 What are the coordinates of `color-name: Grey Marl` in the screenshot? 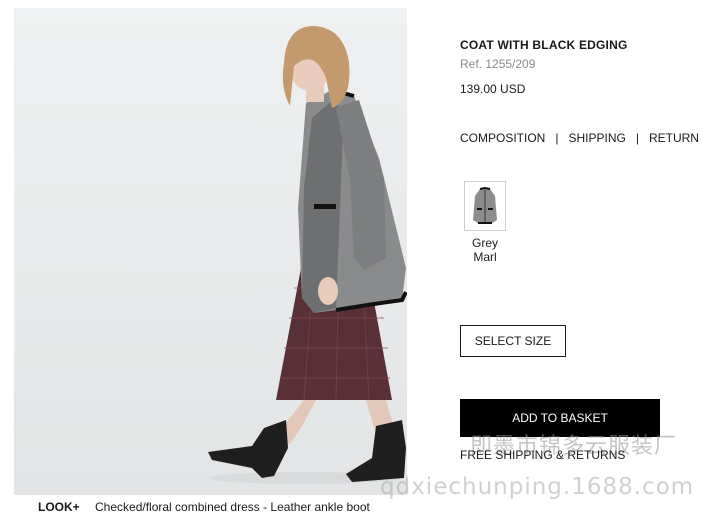 It's located at (484, 250).